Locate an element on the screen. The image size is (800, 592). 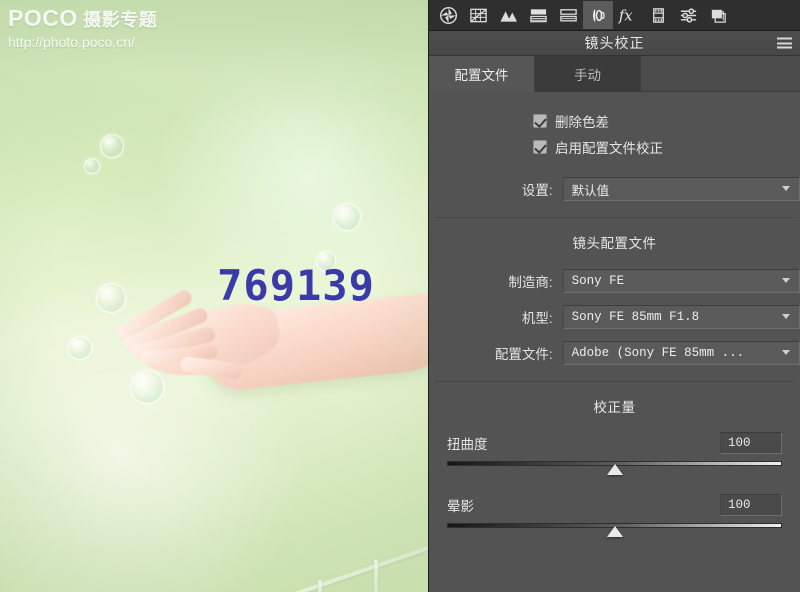
slider-vignetting-head: 晕影 100 is located at coordinates (614, 505).